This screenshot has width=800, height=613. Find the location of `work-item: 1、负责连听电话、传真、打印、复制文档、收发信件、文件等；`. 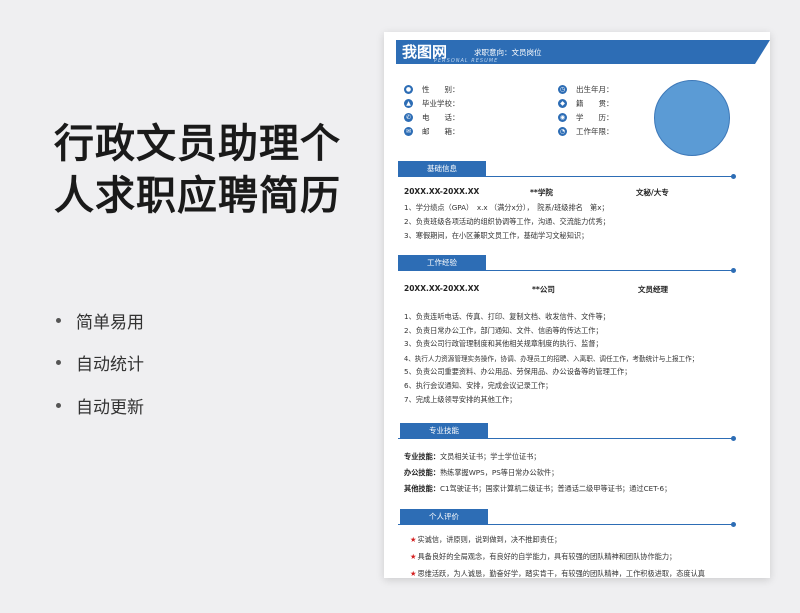

work-item: 1、负责连听电话、传真、打印、复制文档、收发信件、文件等； is located at coordinates (507, 316).